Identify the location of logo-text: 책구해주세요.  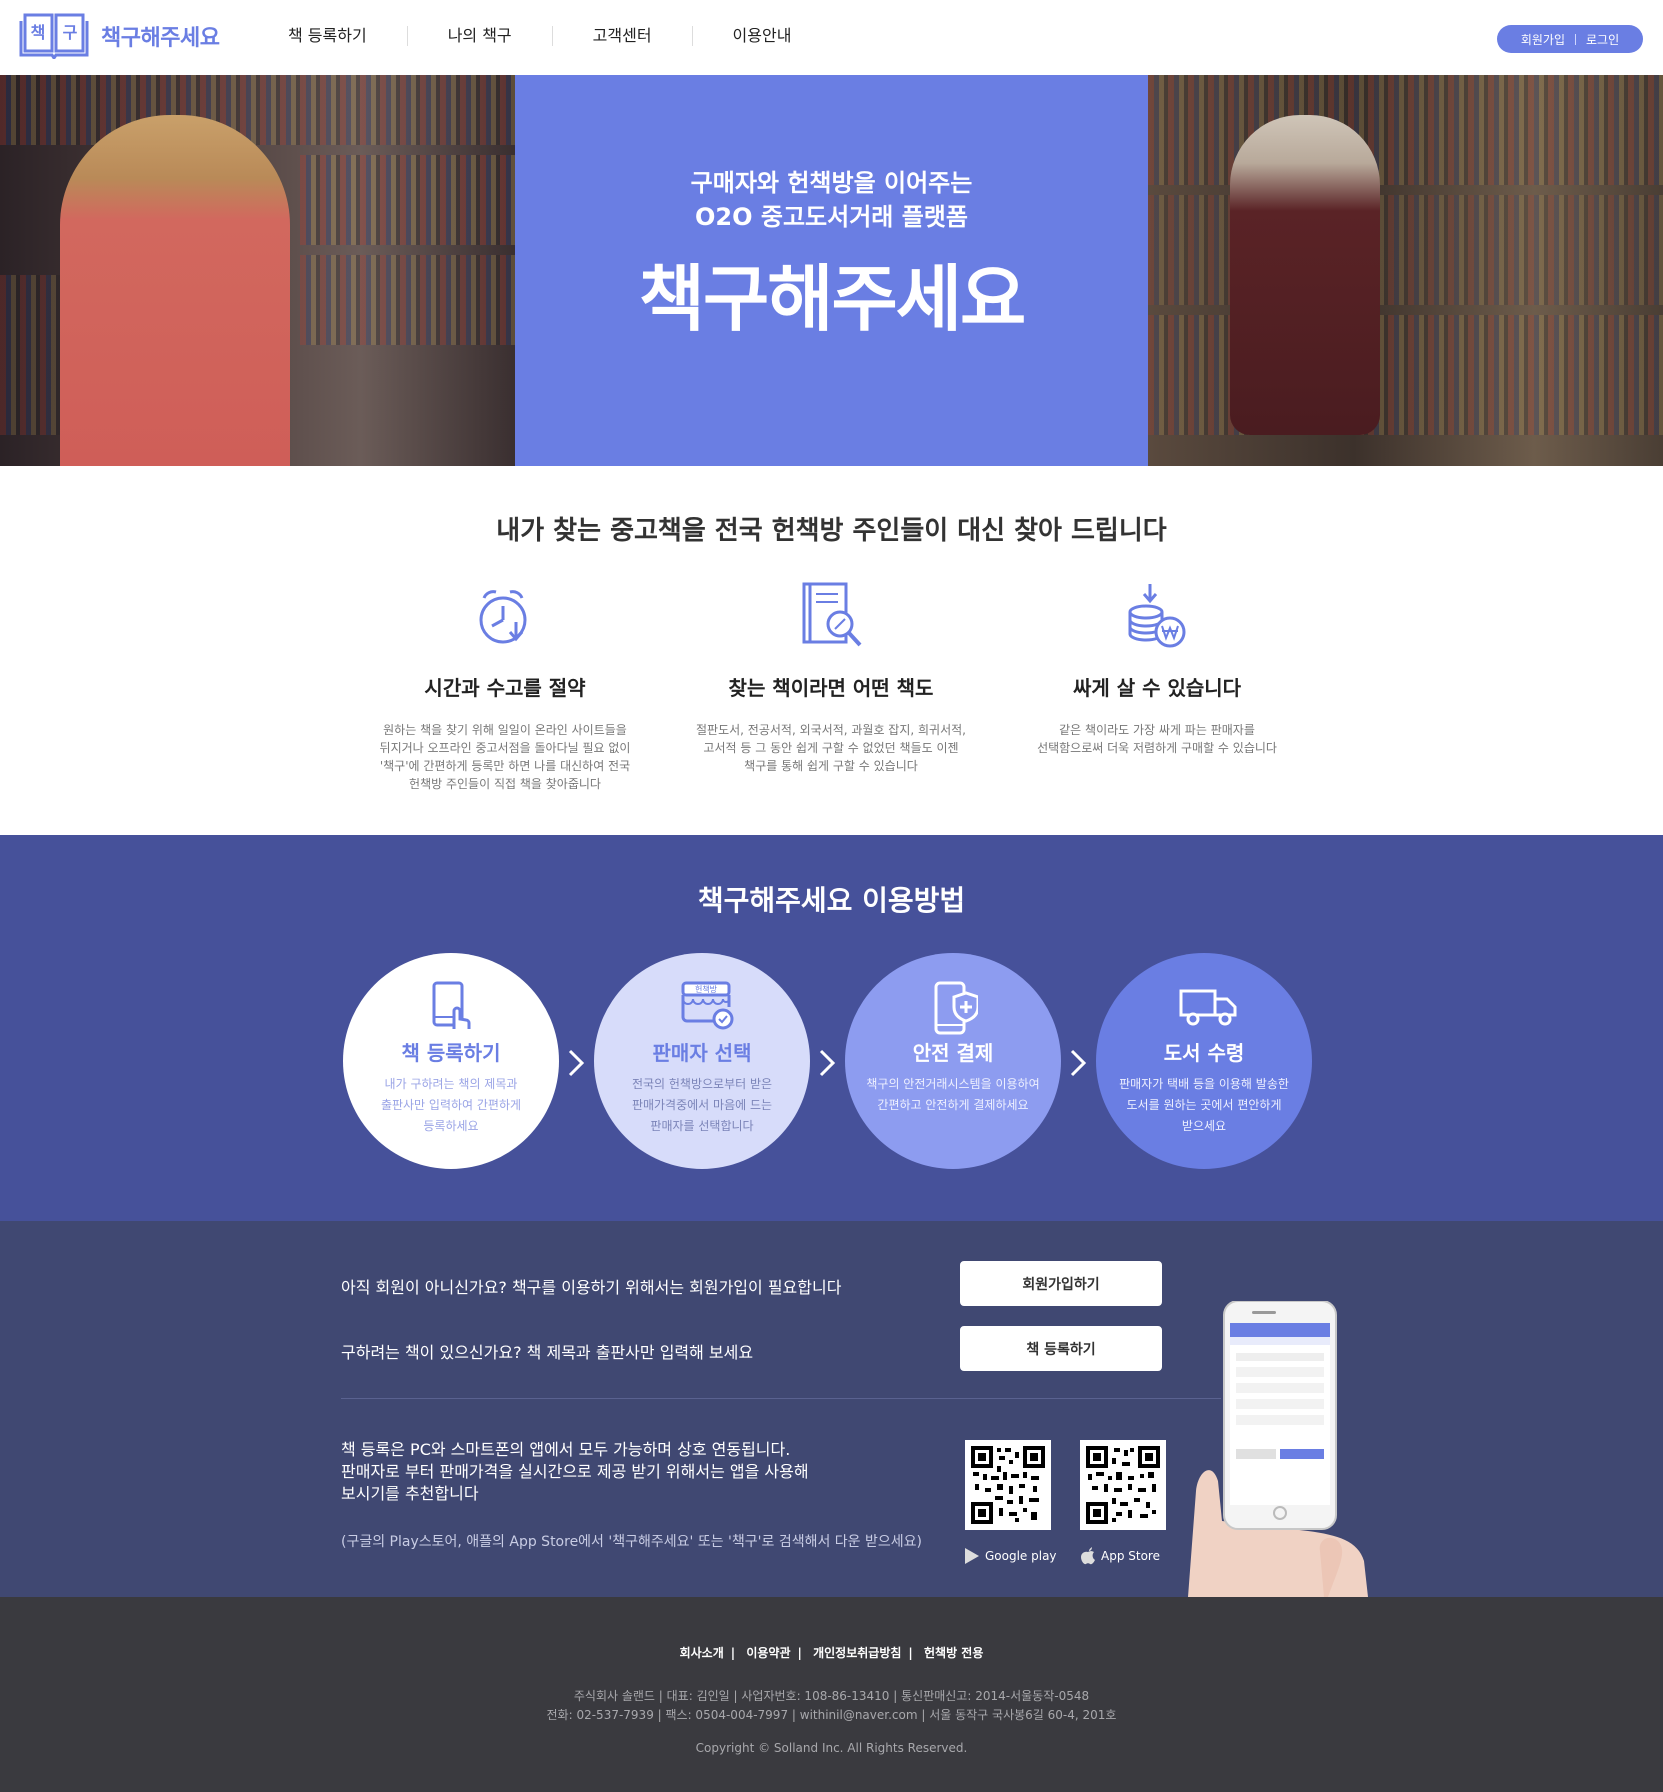
(160, 38).